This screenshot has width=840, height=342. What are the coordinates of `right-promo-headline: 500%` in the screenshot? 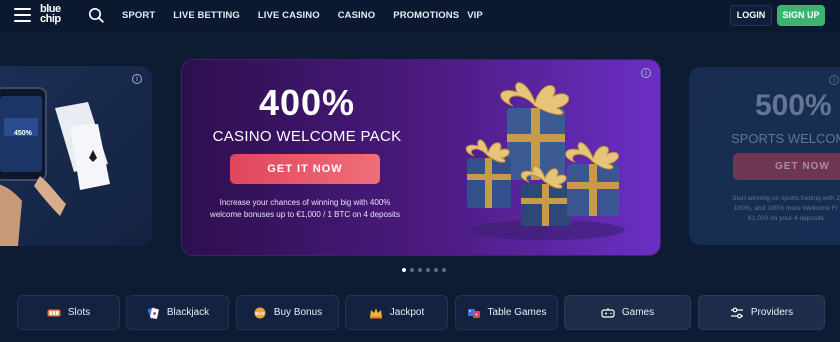 It's located at (793, 105).